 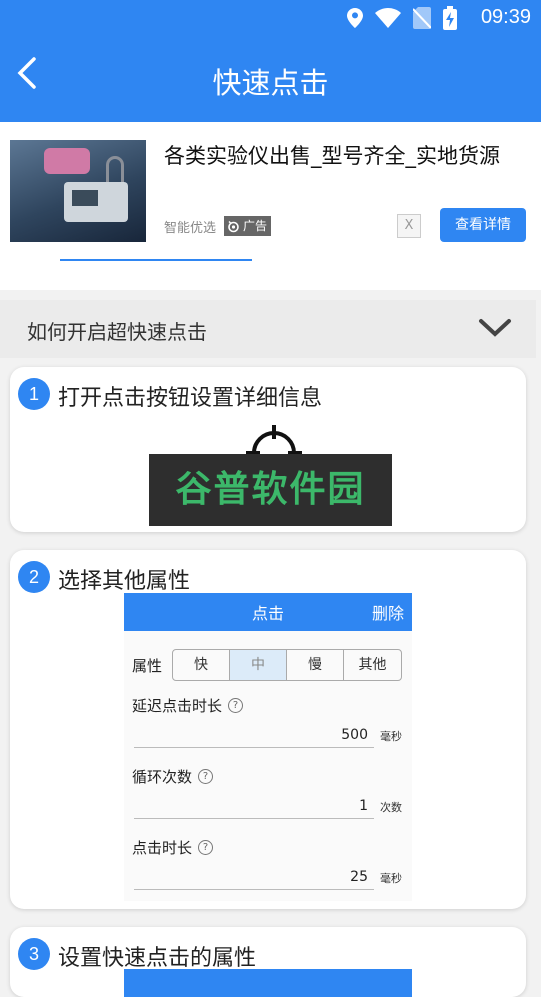 I want to click on delay-unit: 毫秒, so click(x=391, y=736).